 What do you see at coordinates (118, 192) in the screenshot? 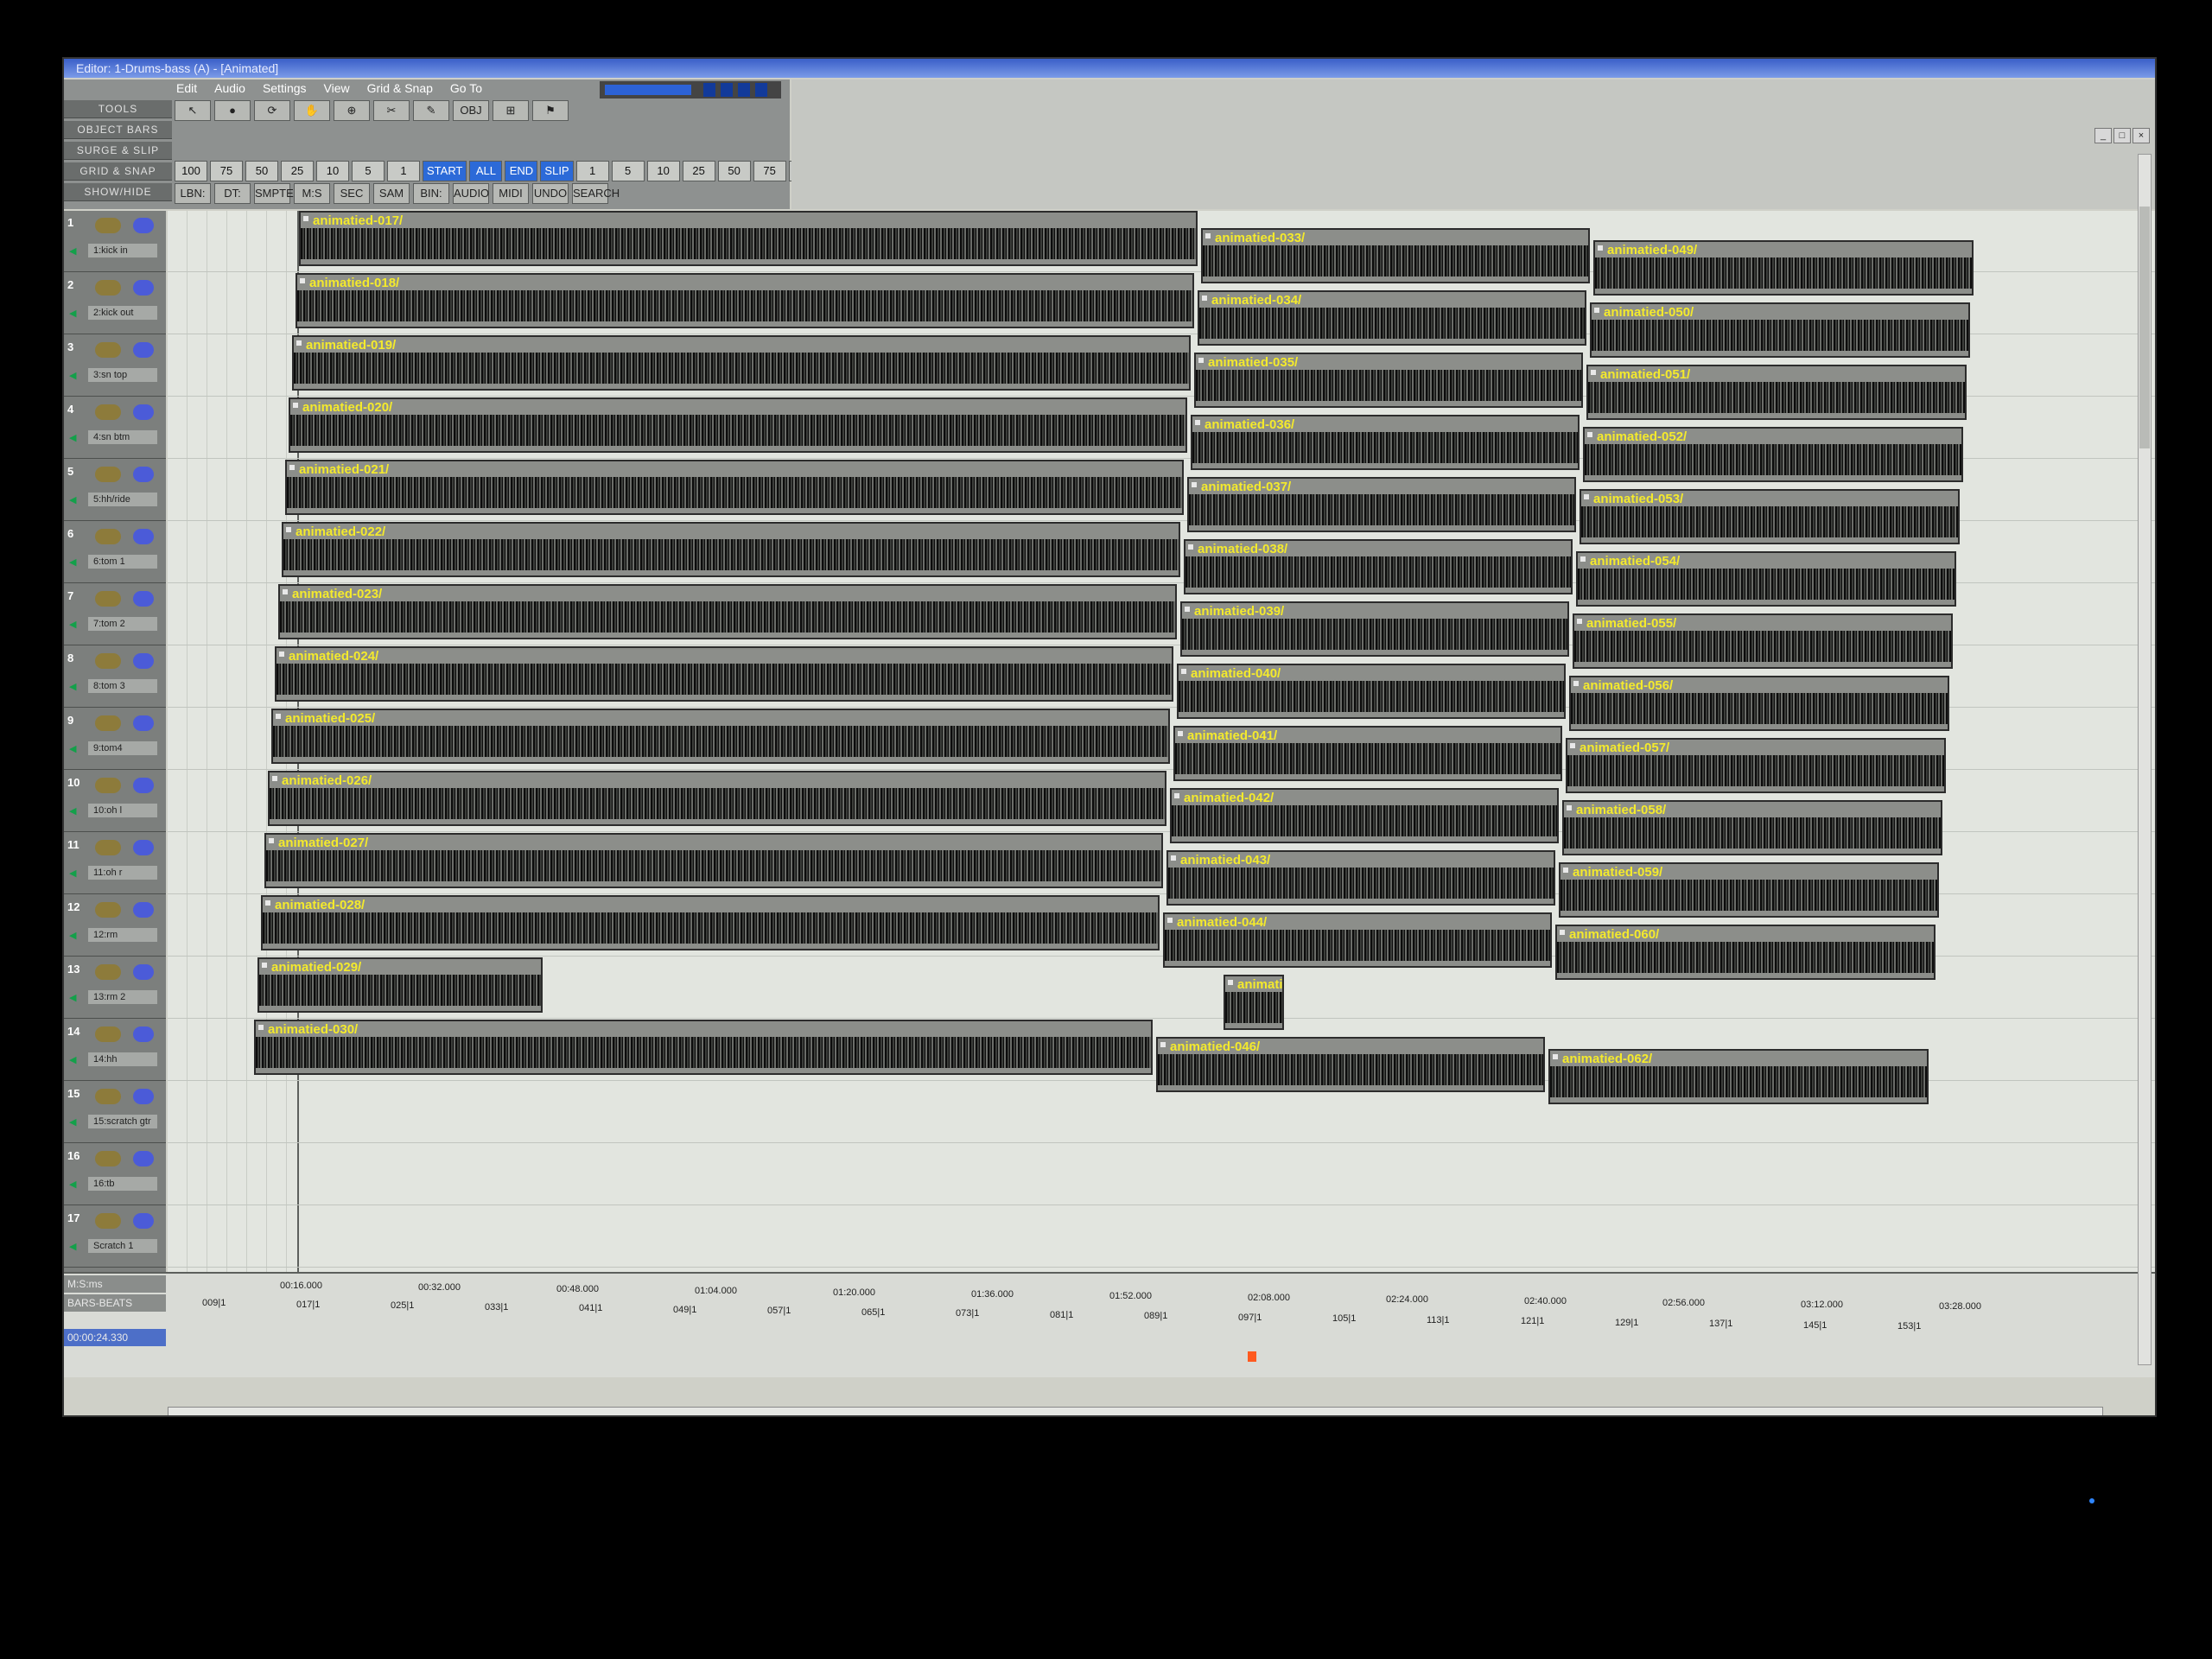
I see `toolbar-section-label: SHOW/HIDE` at bounding box center [118, 192].